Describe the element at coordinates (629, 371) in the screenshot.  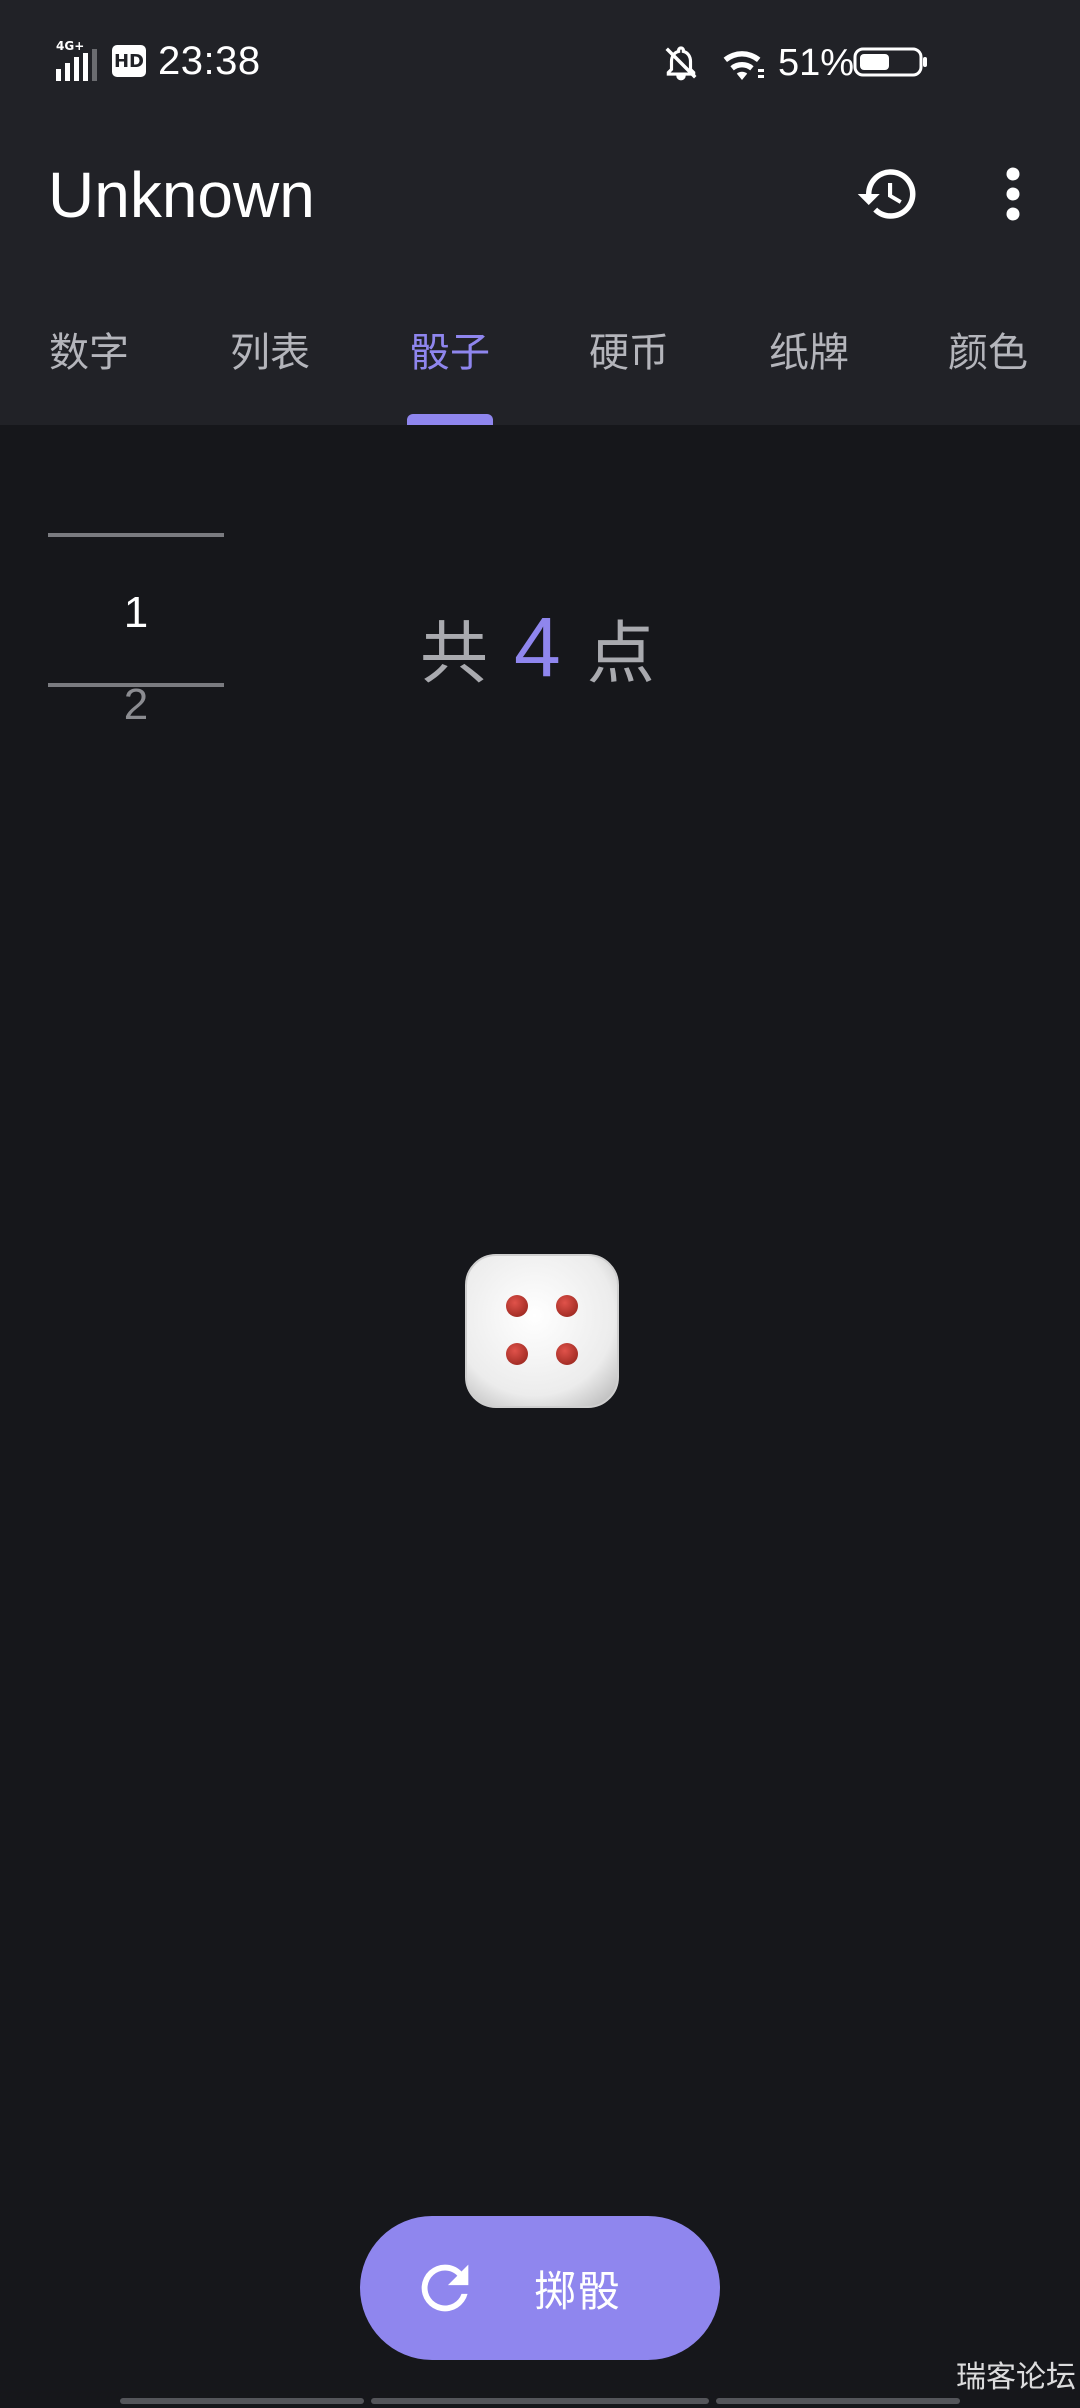
I see `tab-coin: 硬币` at that location.